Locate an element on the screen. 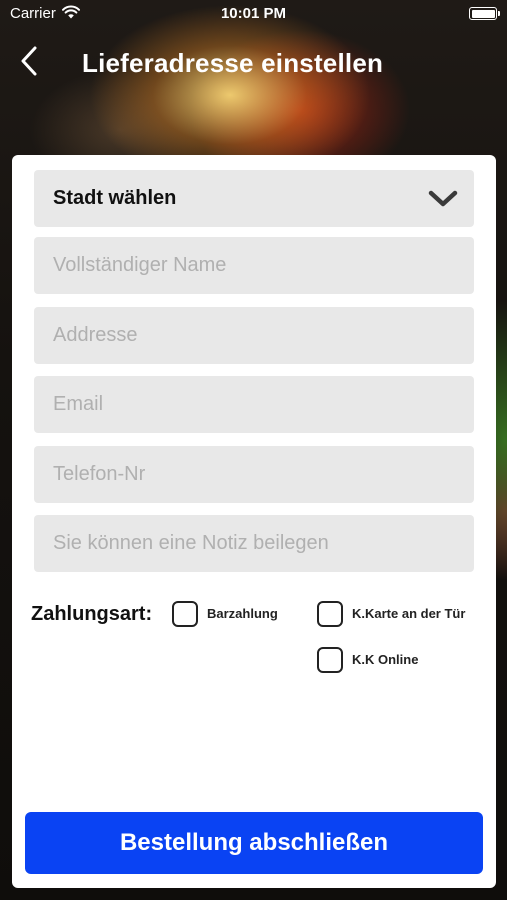 Image resolution: width=507 pixels, height=900 pixels. address-field is located at coordinates (254, 335).